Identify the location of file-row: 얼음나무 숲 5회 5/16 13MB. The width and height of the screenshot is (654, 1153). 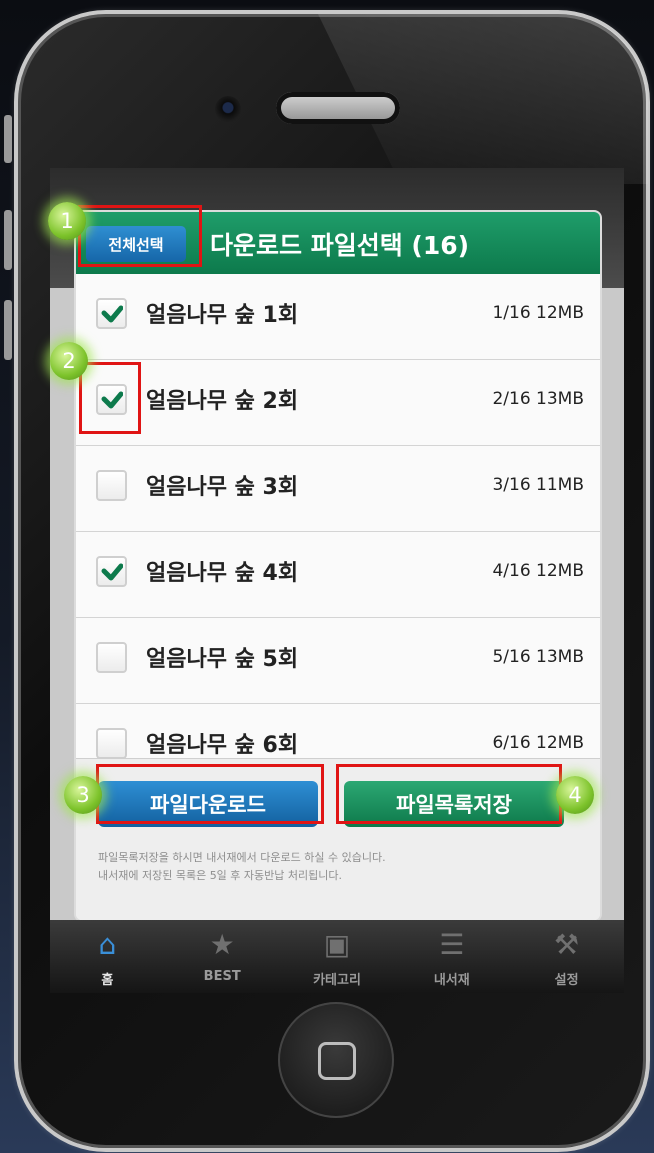
(338, 661).